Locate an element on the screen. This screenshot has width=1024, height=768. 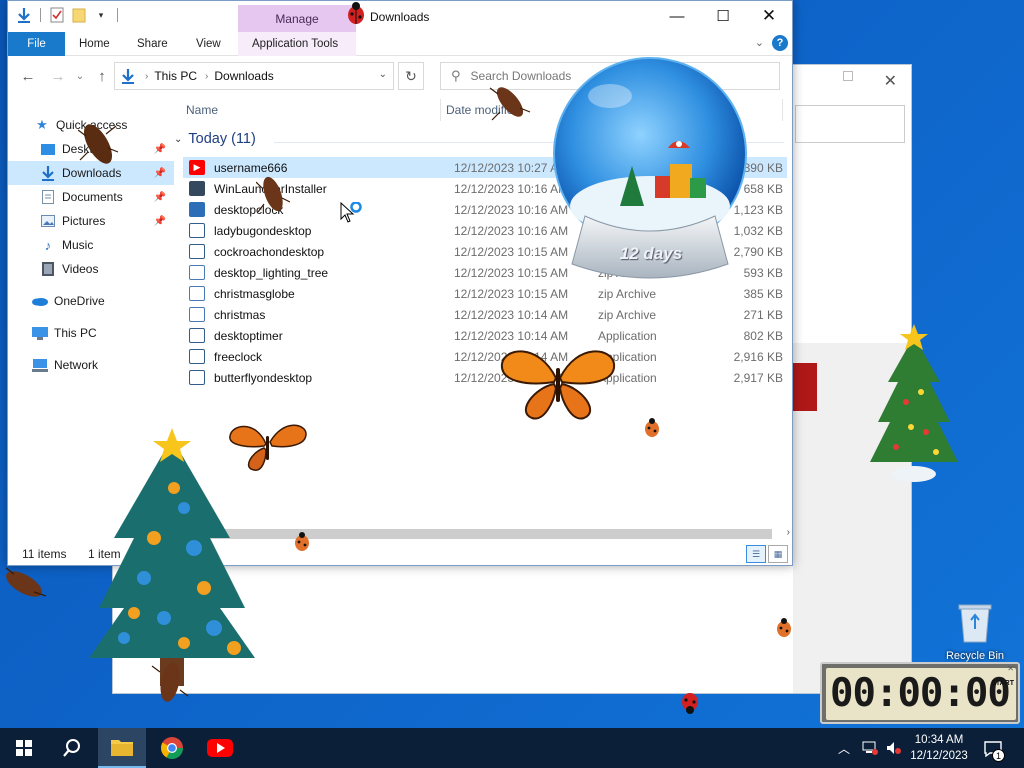
taskbar-clock: 10:34 AM 12/12/2023 is located at coordinates (939, 748).